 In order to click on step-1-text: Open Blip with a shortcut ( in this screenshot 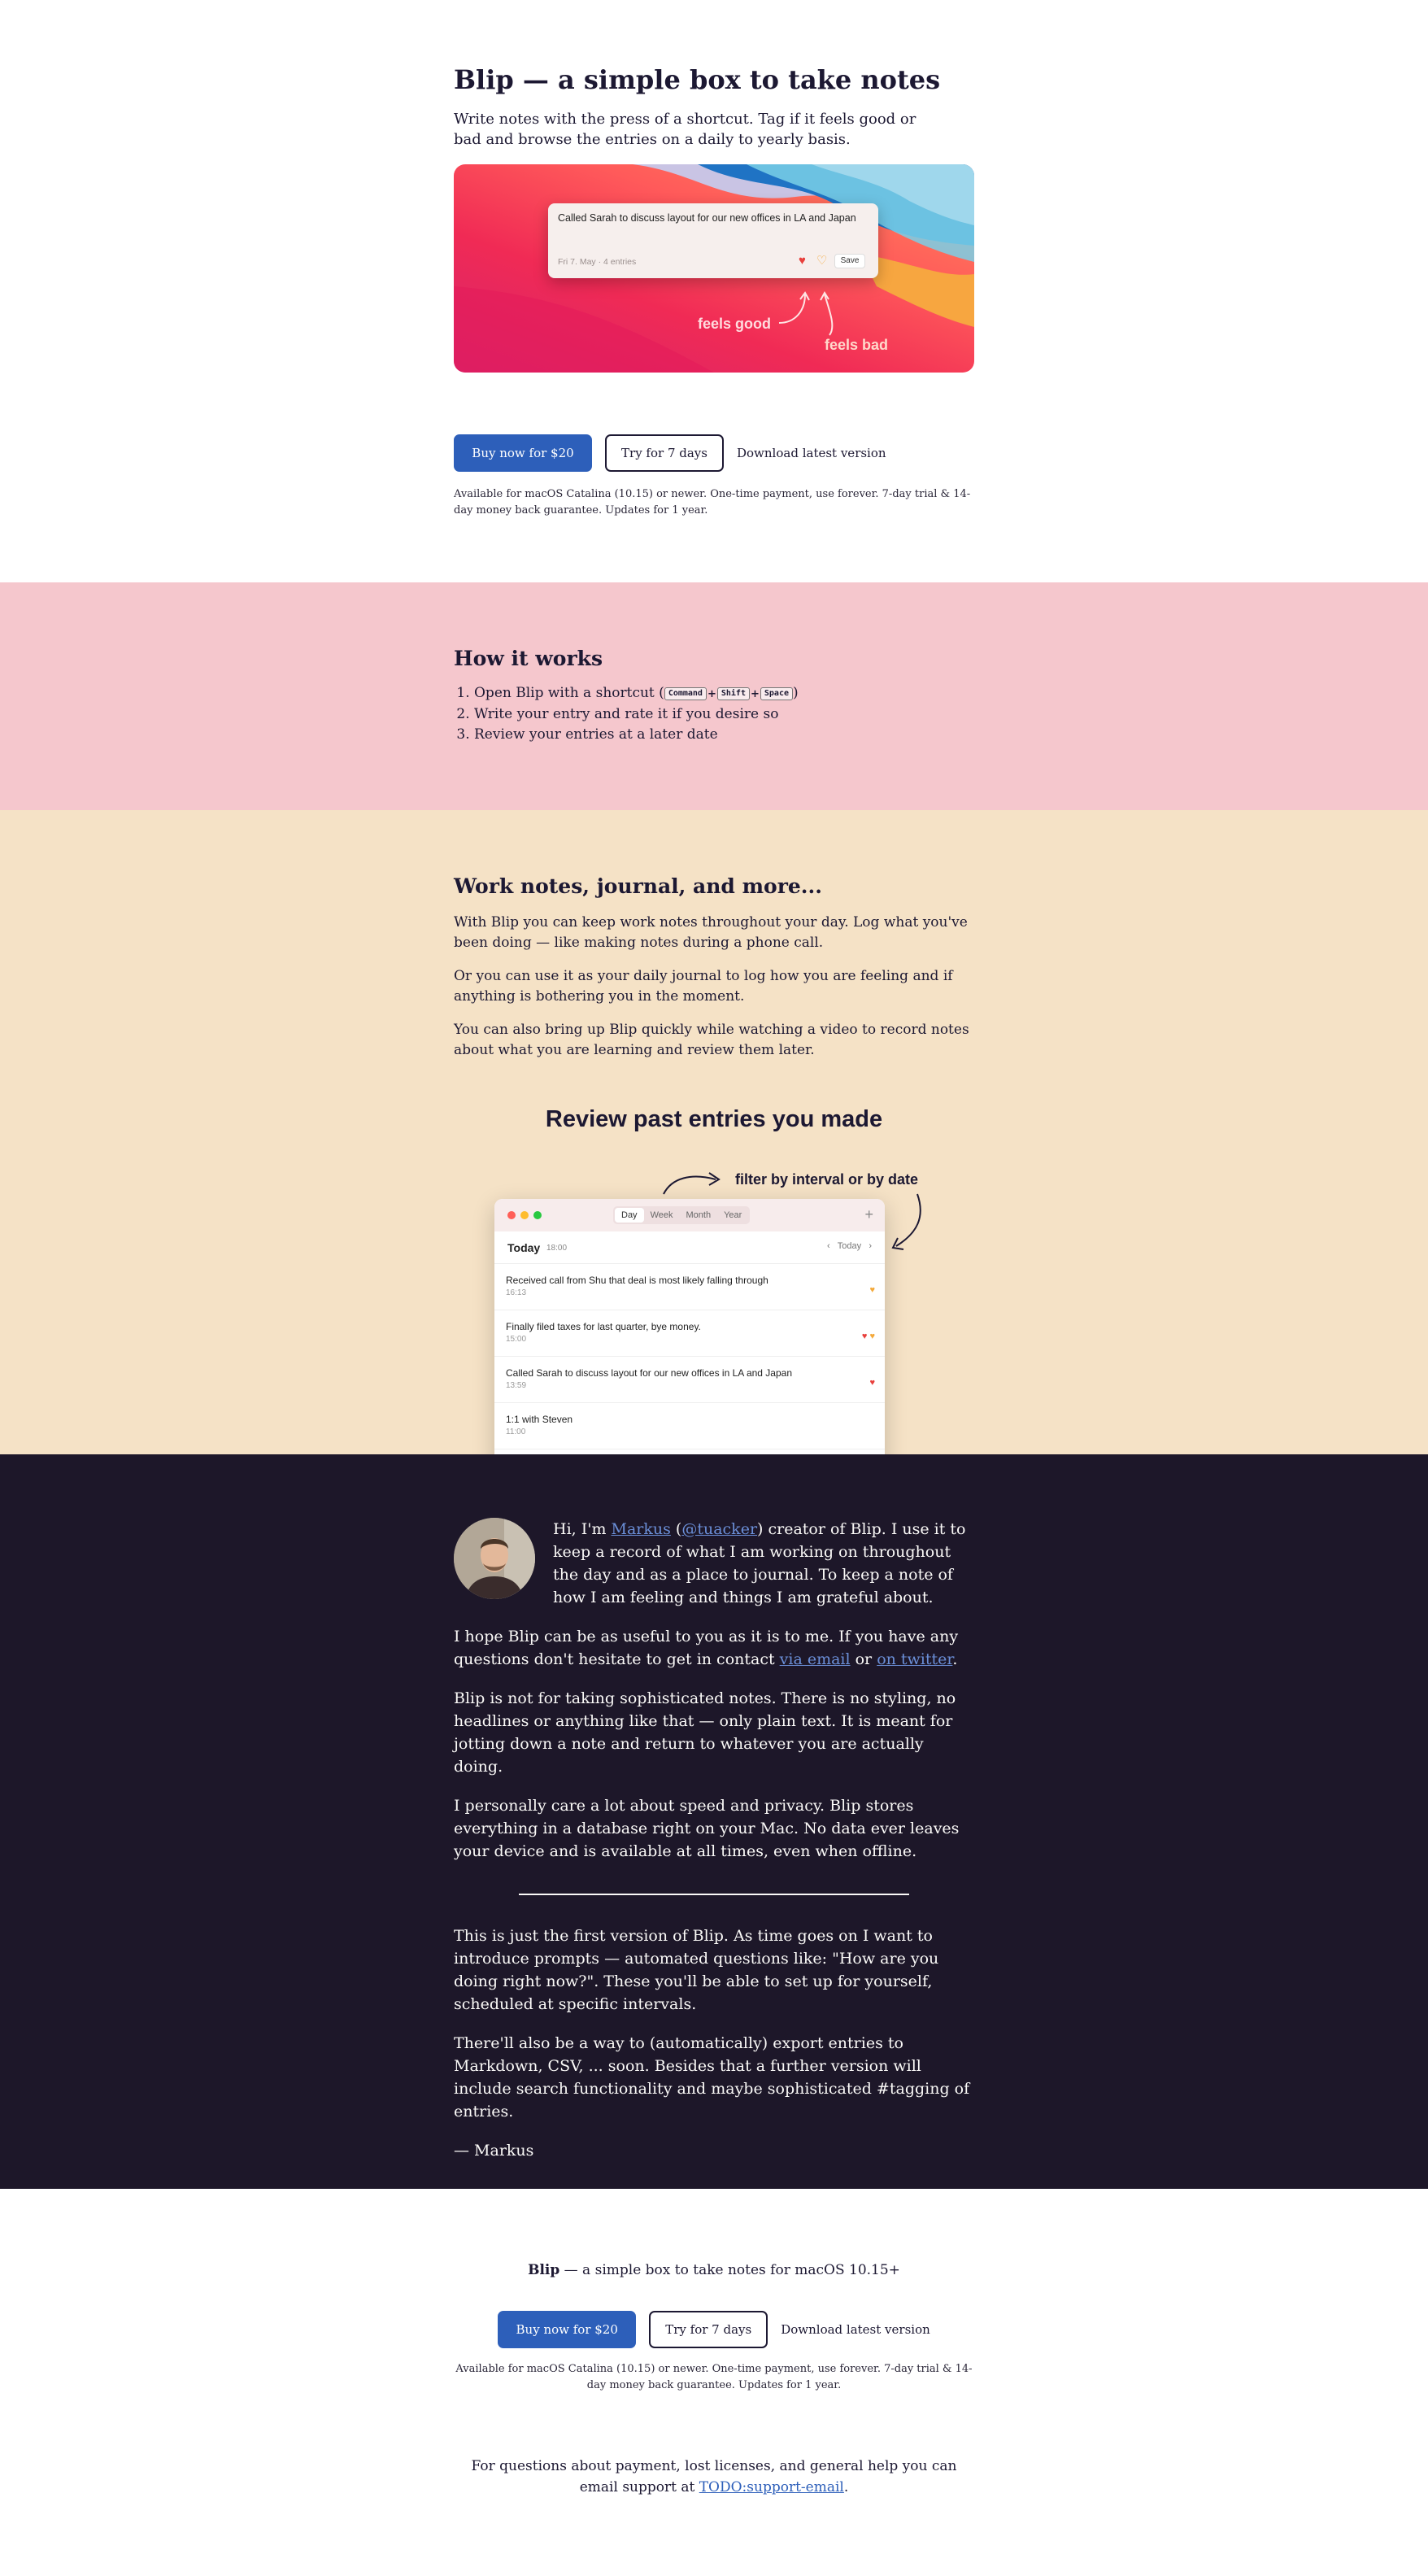, I will do `click(569, 693)`.